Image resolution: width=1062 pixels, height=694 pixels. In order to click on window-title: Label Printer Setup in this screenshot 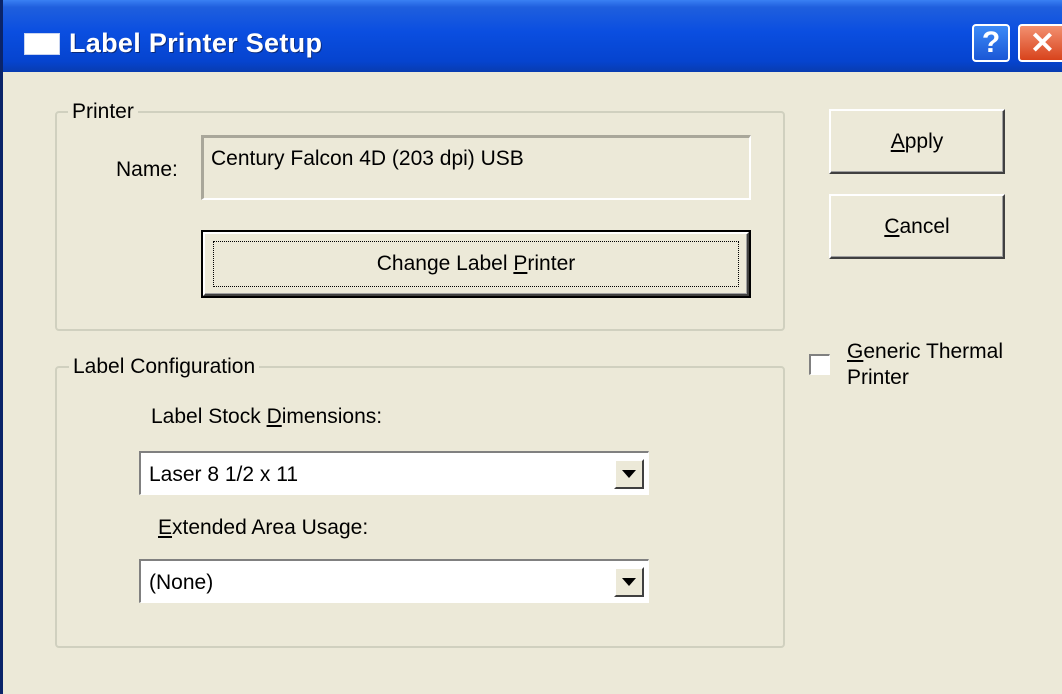, I will do `click(196, 43)`.